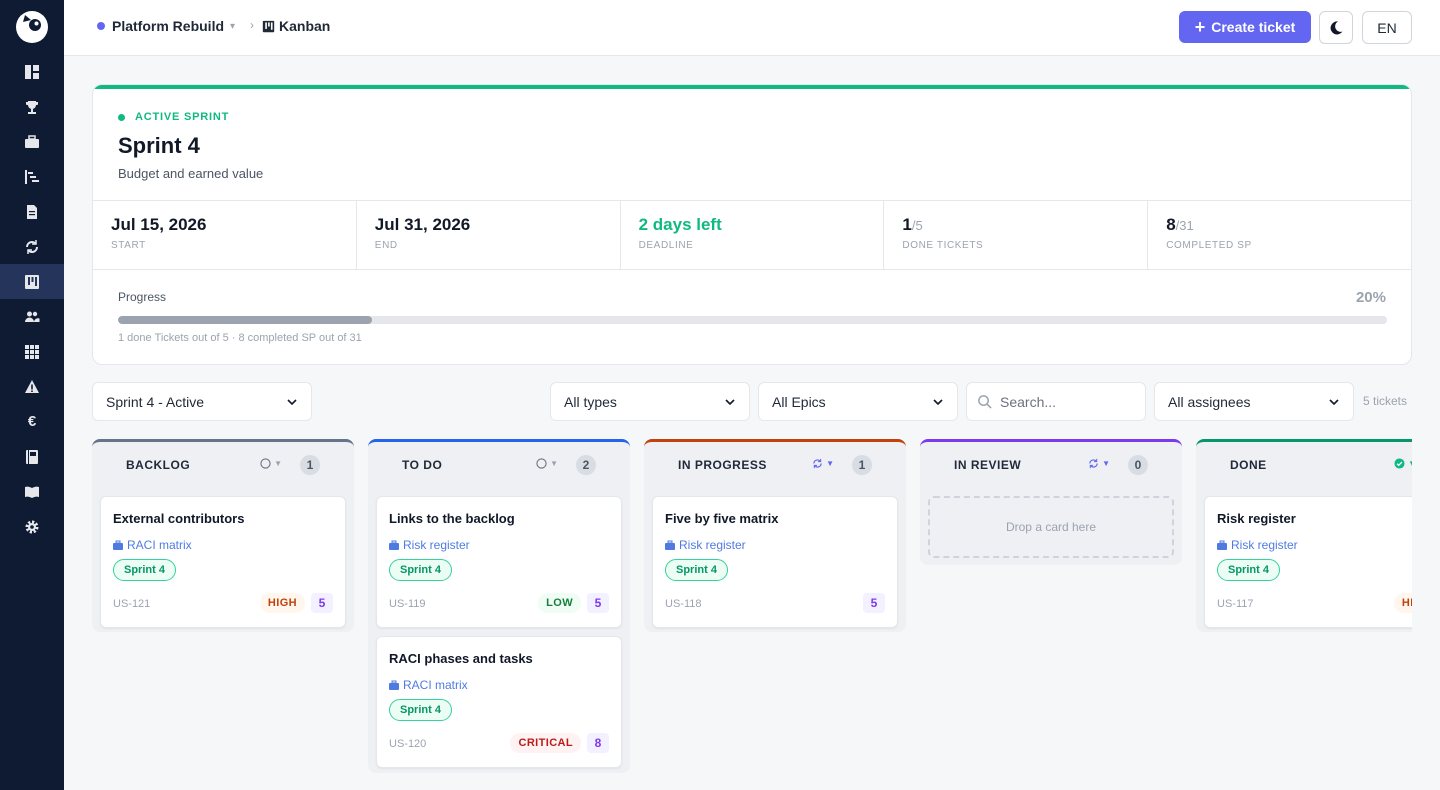 The image size is (1440, 790). I want to click on nav-dashboard, so click(32, 71).